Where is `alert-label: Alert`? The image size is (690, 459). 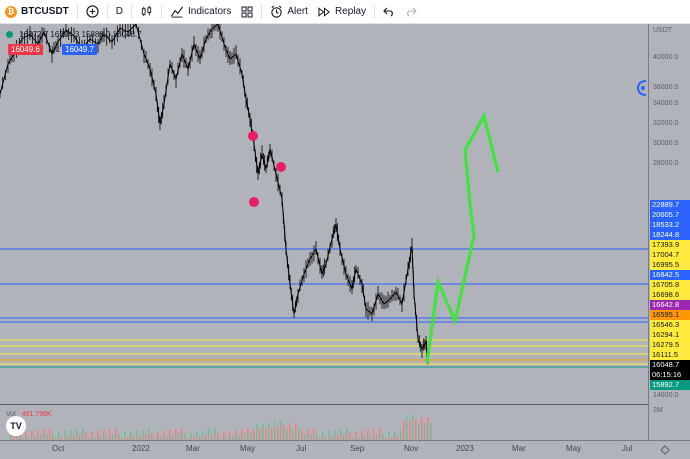 alert-label: Alert is located at coordinates (297, 11).